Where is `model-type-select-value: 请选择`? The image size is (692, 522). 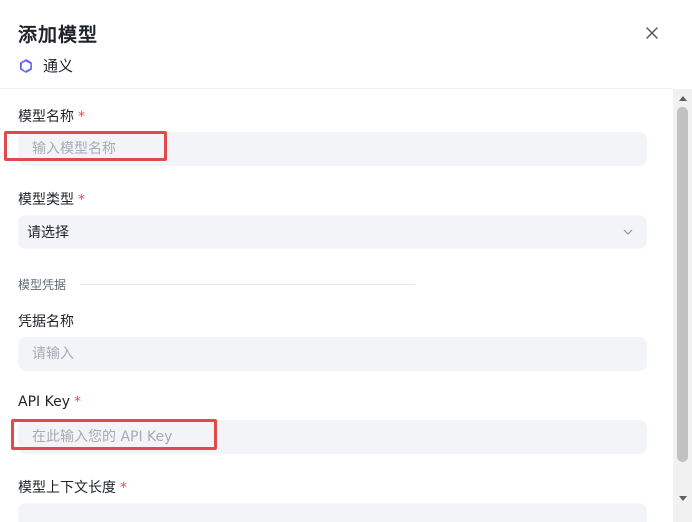
model-type-select-value: 请选择 is located at coordinates (48, 233).